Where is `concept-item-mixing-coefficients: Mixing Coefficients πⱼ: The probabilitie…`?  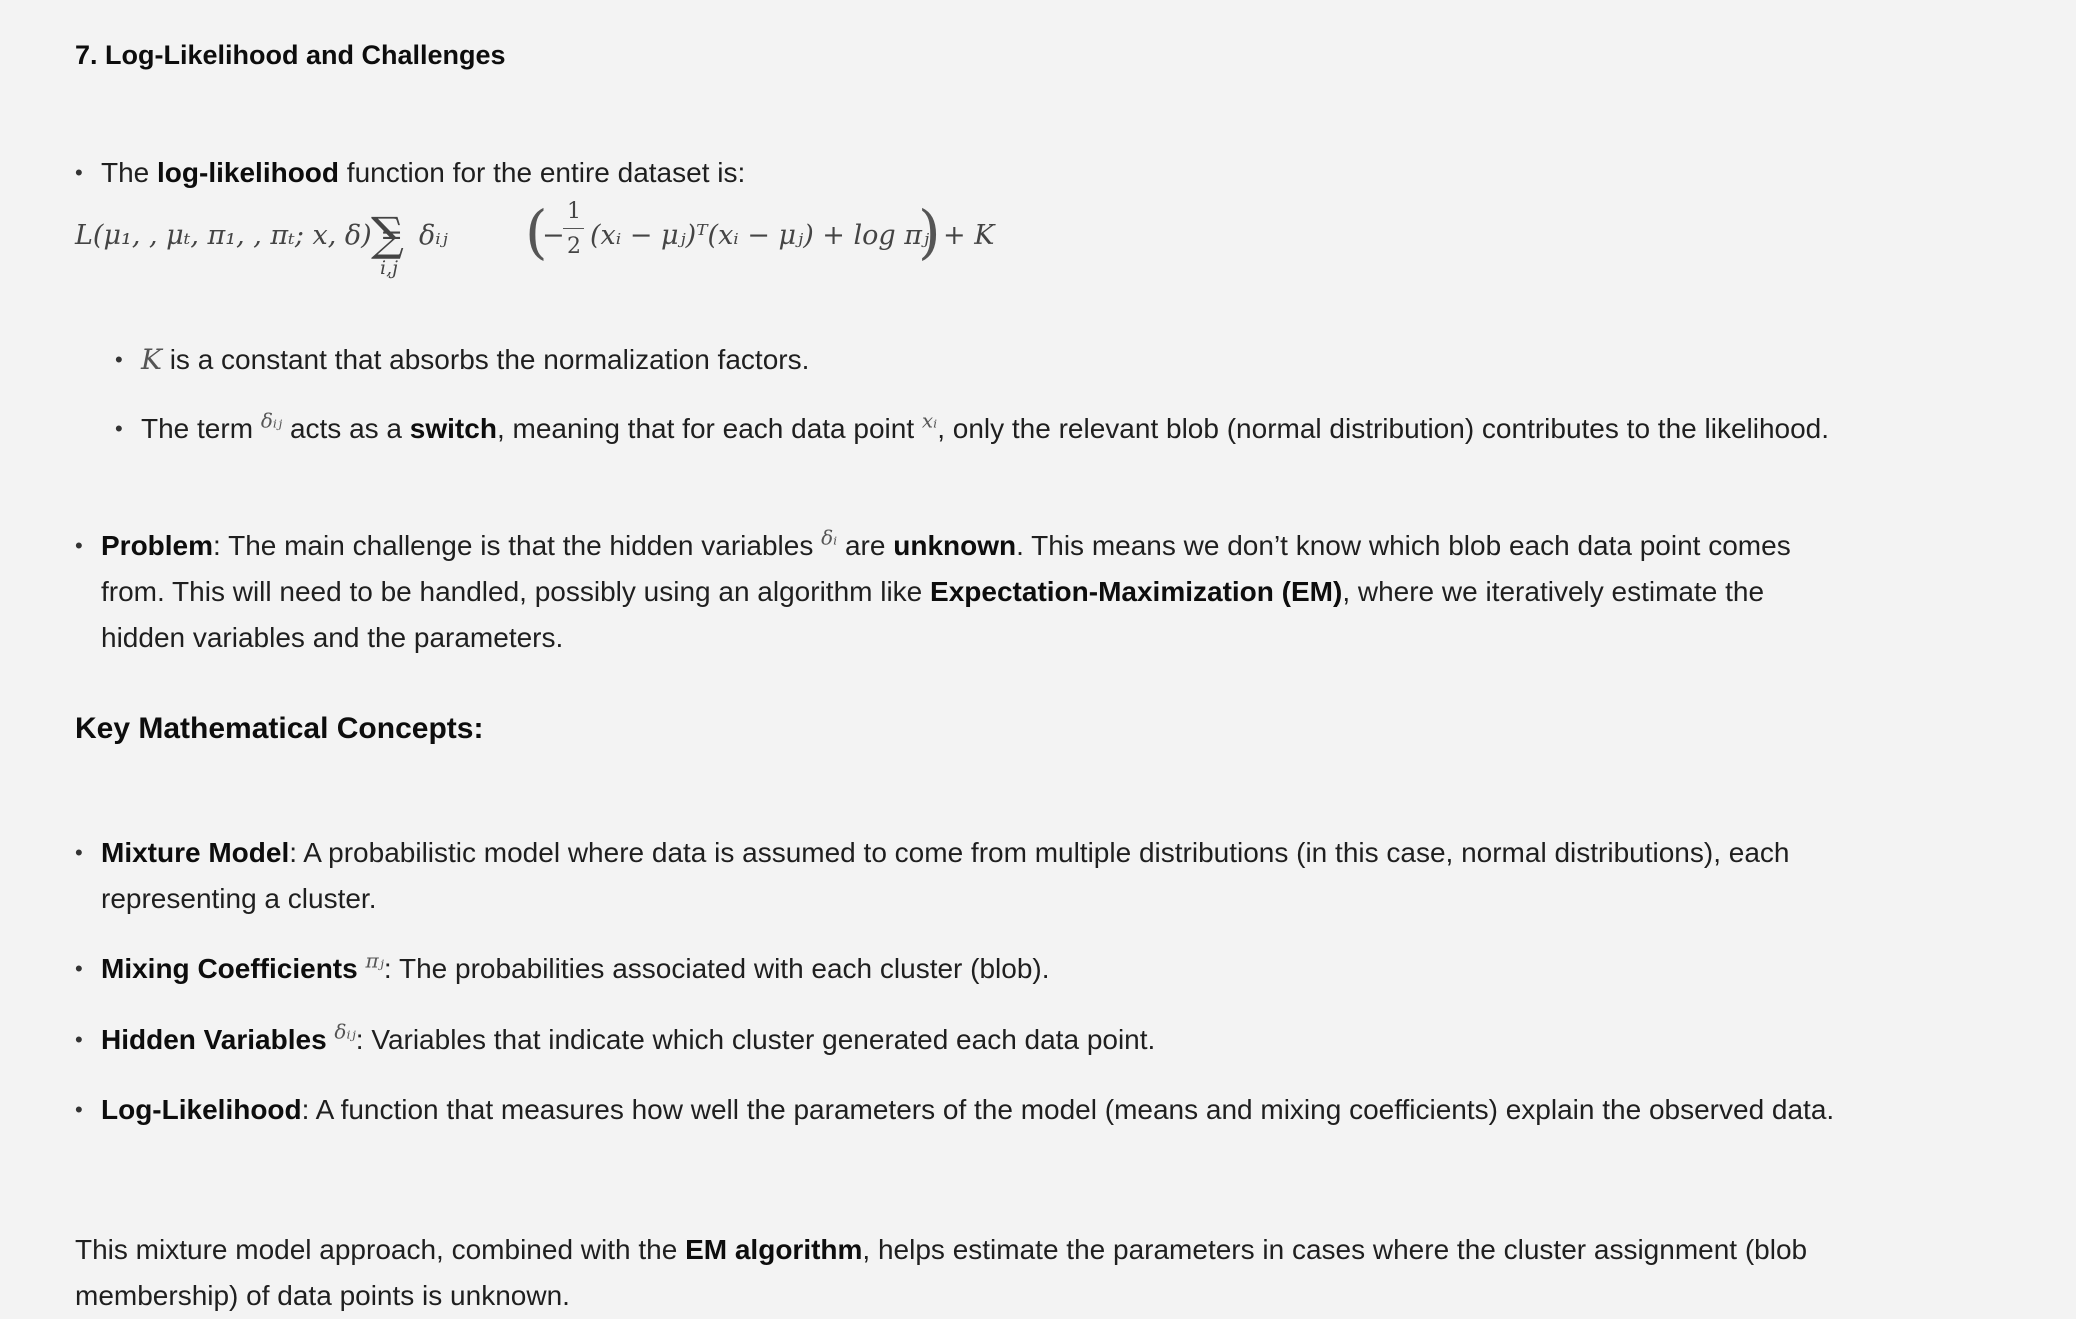
concept-item-mixing-coefficients: Mixing Coefficients πⱼ: The probabilitie… is located at coordinates (958, 969).